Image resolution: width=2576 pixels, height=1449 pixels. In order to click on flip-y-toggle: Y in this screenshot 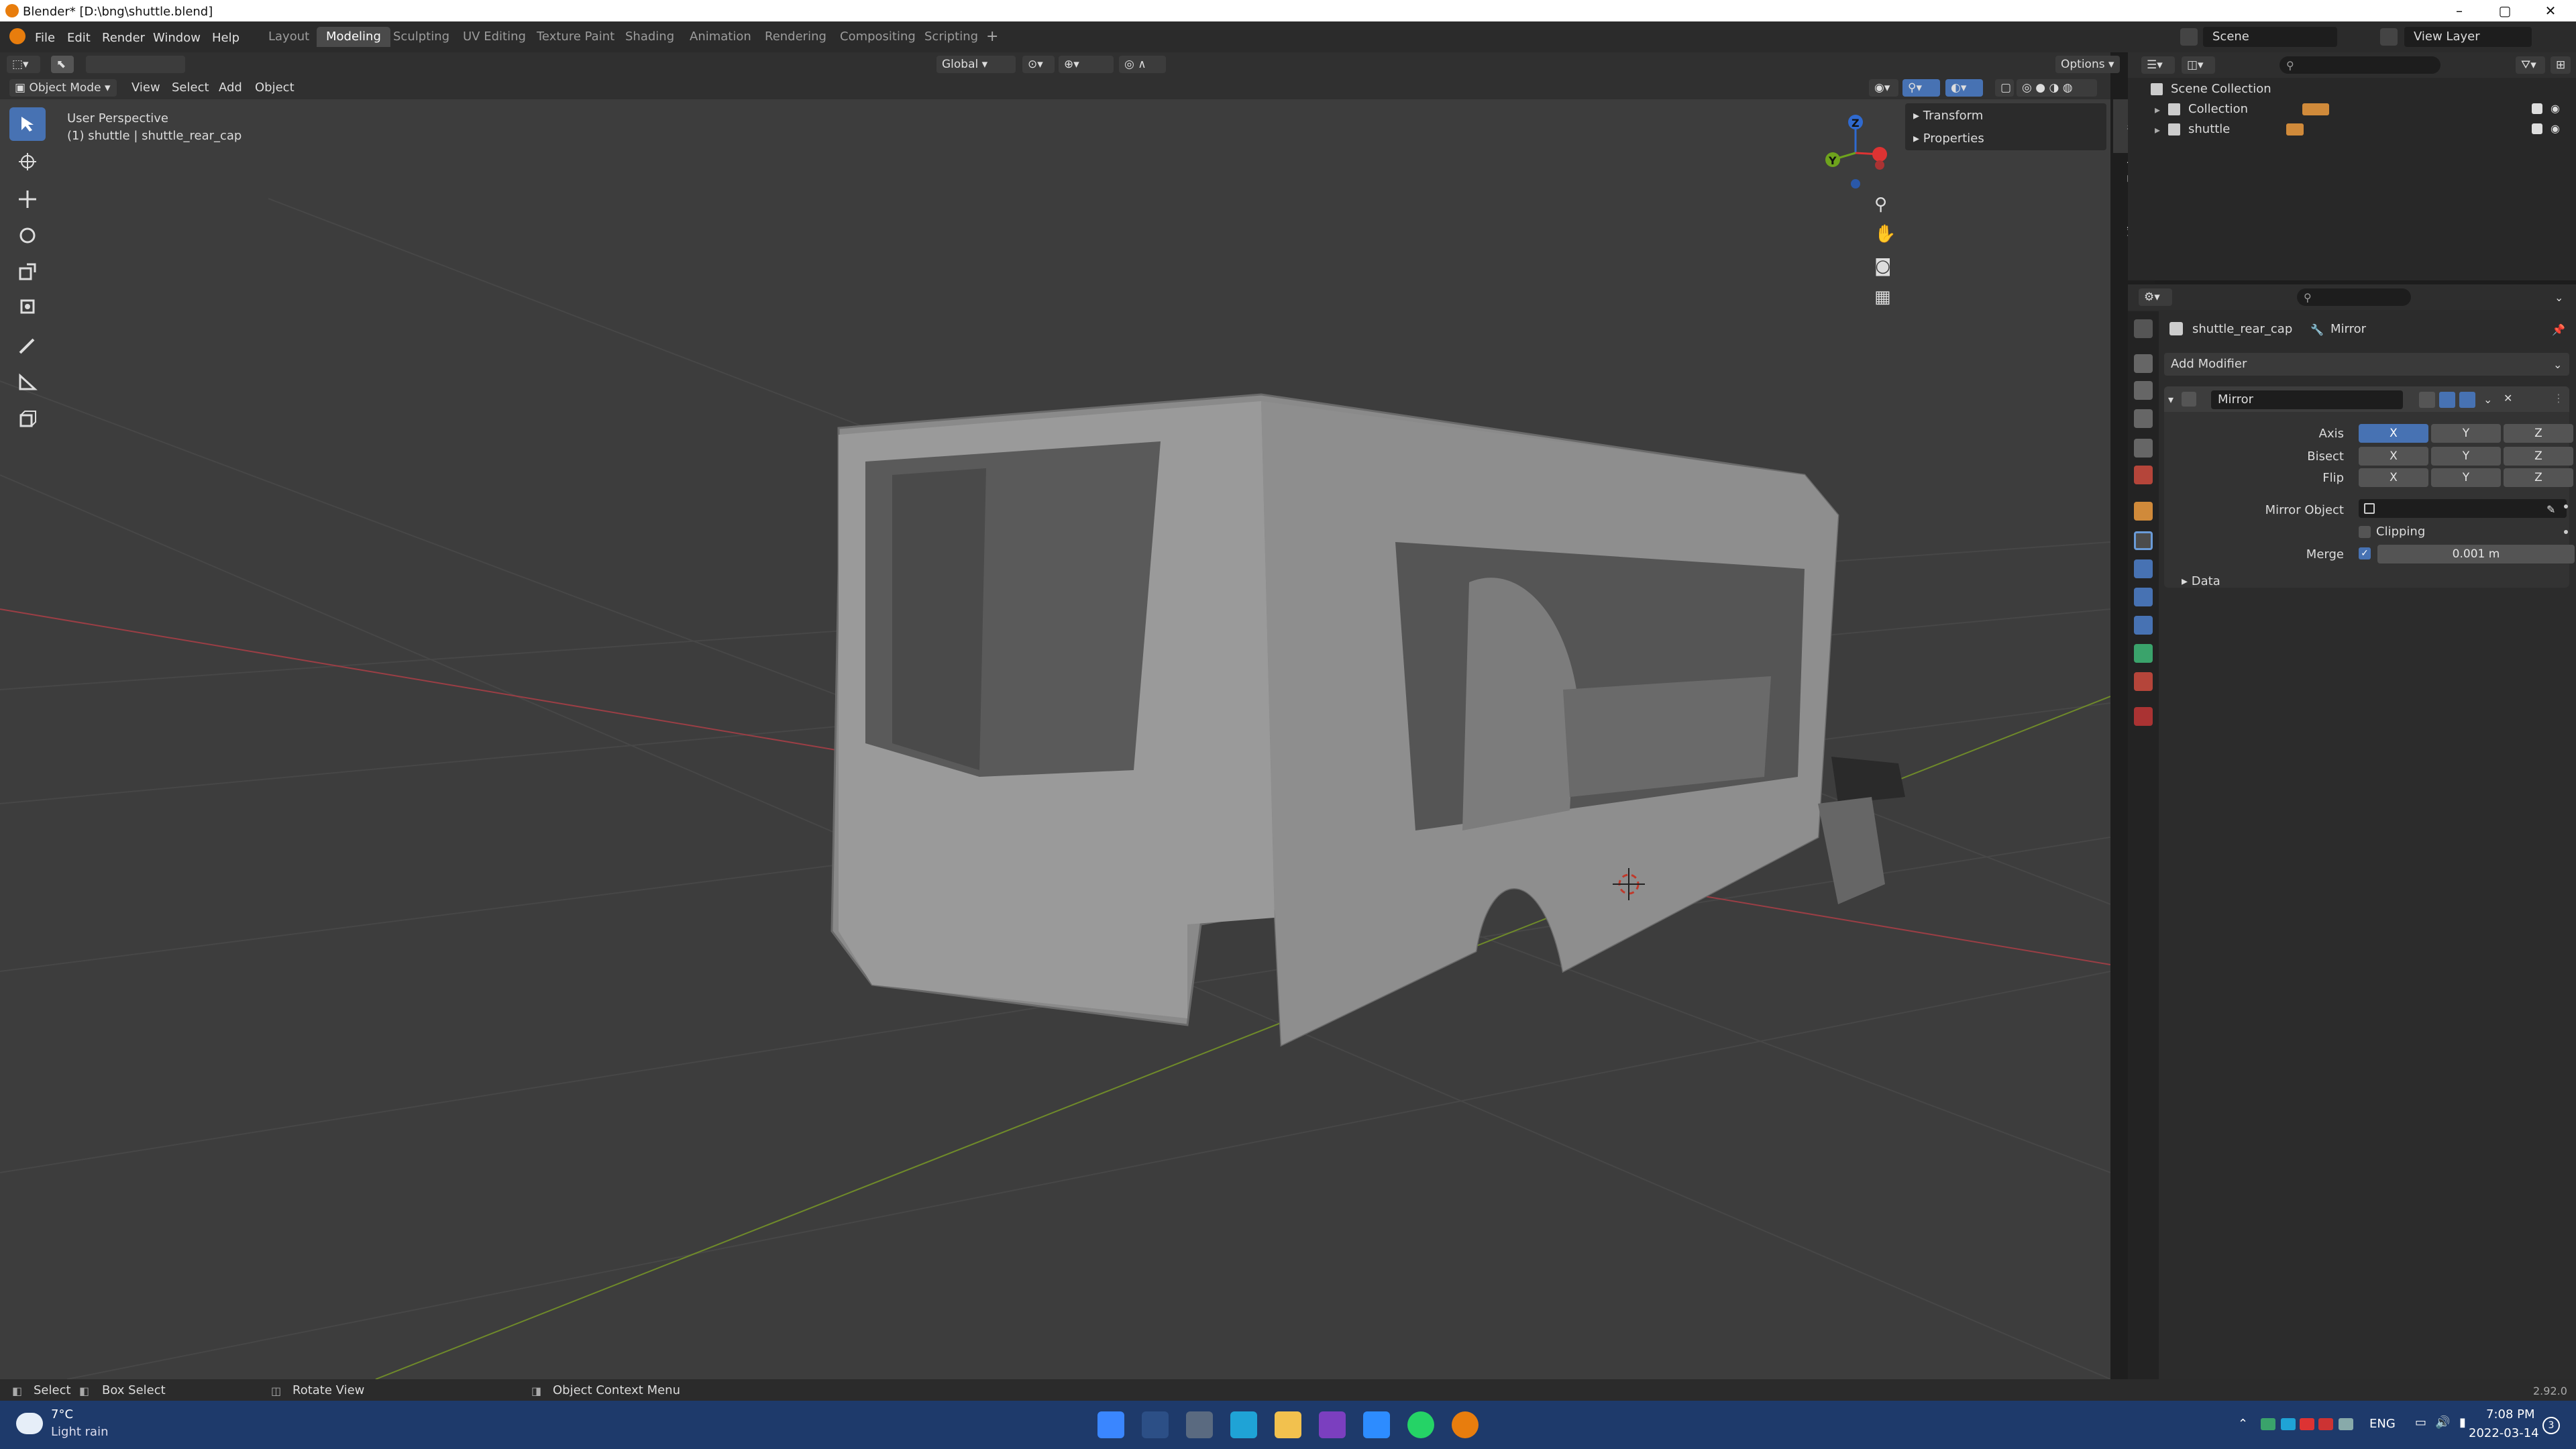, I will do `click(2466, 477)`.